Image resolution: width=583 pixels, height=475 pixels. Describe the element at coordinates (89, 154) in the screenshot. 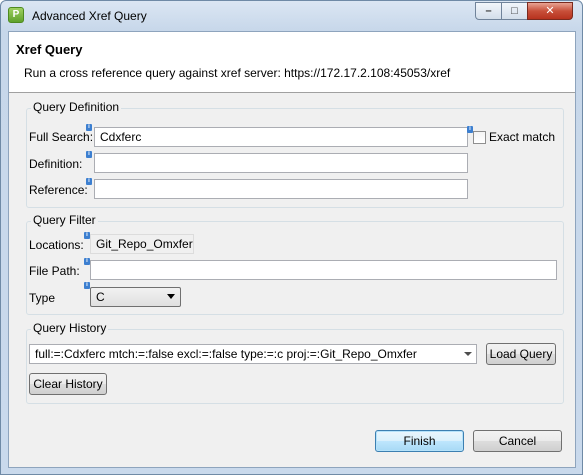

I see `definition-info-icon: i` at that location.